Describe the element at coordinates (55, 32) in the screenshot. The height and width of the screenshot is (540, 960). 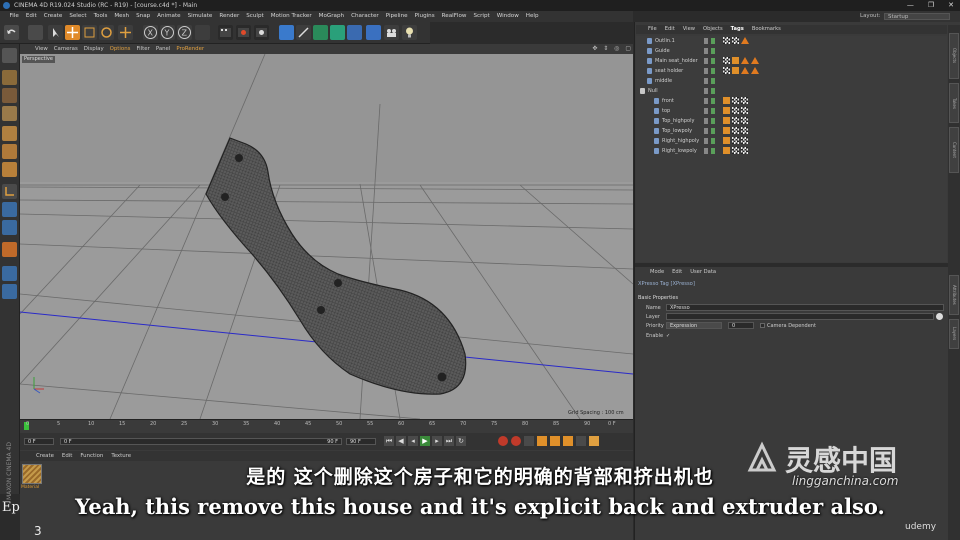
I see `select-arrow-icon` at that location.